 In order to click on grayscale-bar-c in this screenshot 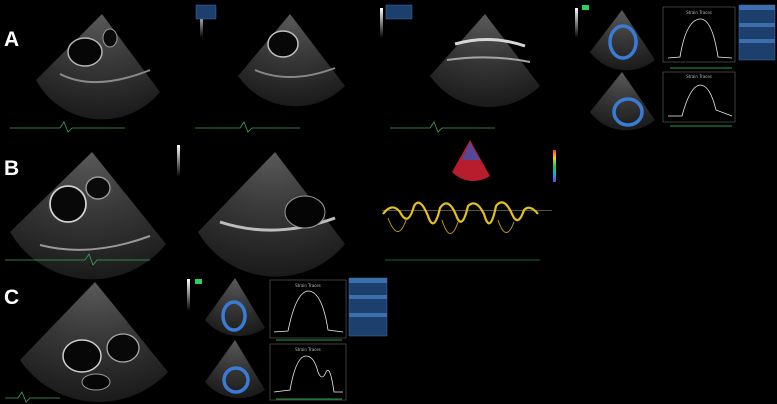, I will do `click(188, 295)`.